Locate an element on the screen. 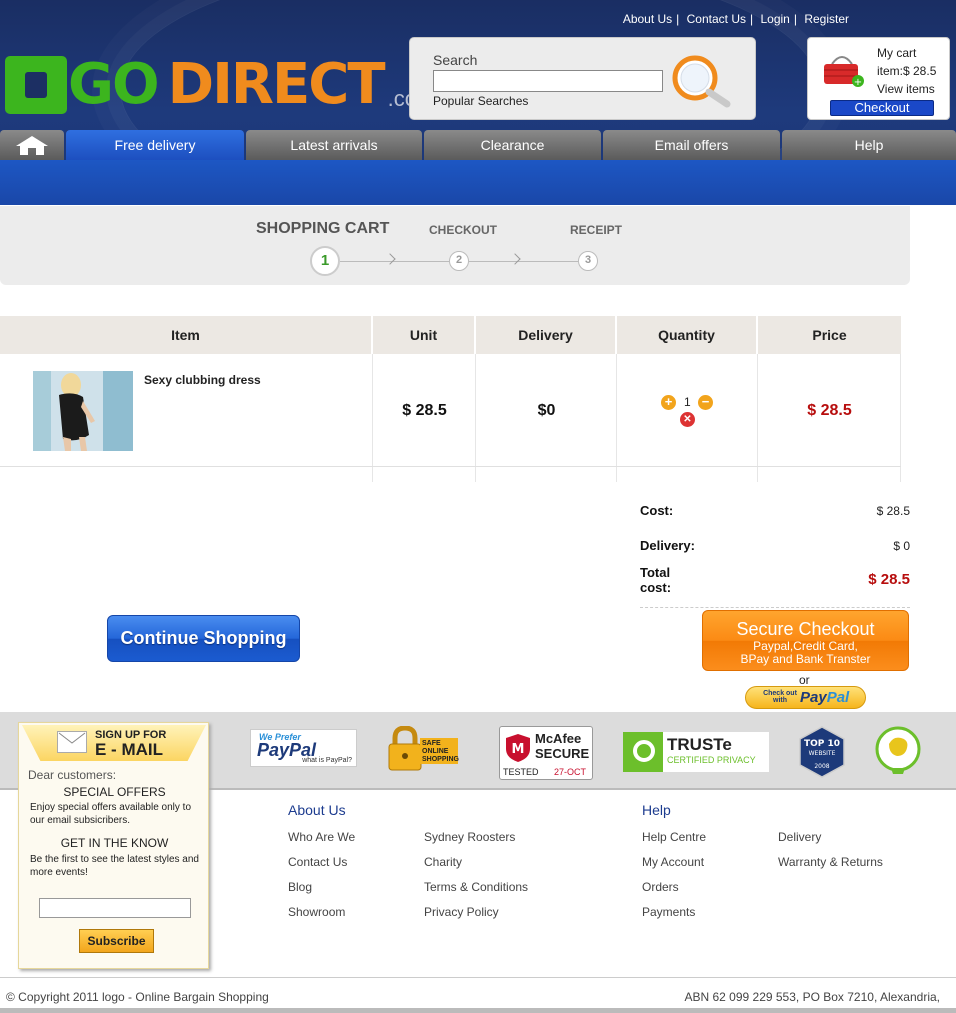  quantity-value: 1 is located at coordinates (687, 402).